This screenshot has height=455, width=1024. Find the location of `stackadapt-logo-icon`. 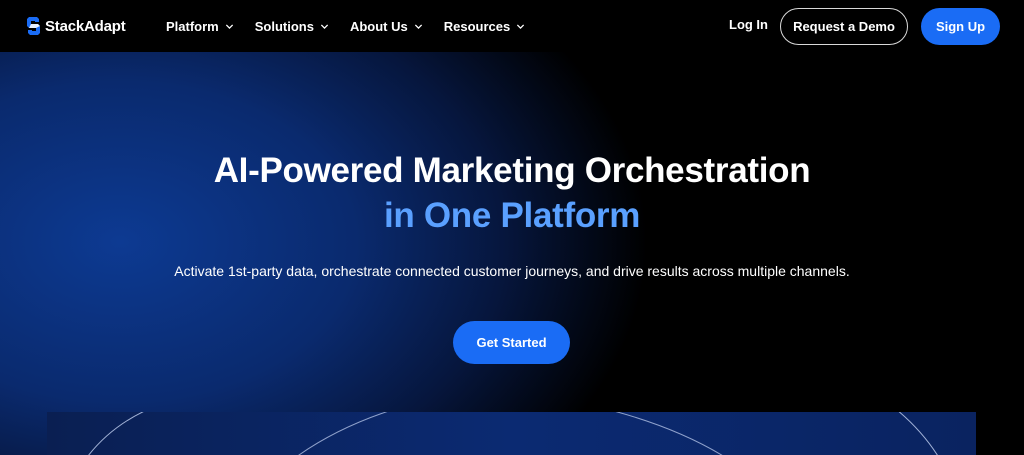

stackadapt-logo-icon is located at coordinates (33, 26).